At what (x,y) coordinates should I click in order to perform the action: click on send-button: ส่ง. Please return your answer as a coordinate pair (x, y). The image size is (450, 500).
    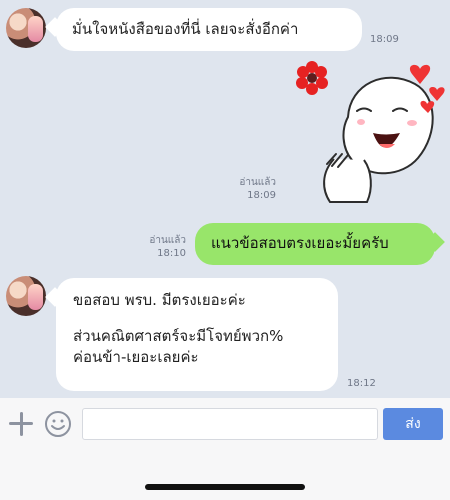
    Looking at the image, I should click on (413, 424).